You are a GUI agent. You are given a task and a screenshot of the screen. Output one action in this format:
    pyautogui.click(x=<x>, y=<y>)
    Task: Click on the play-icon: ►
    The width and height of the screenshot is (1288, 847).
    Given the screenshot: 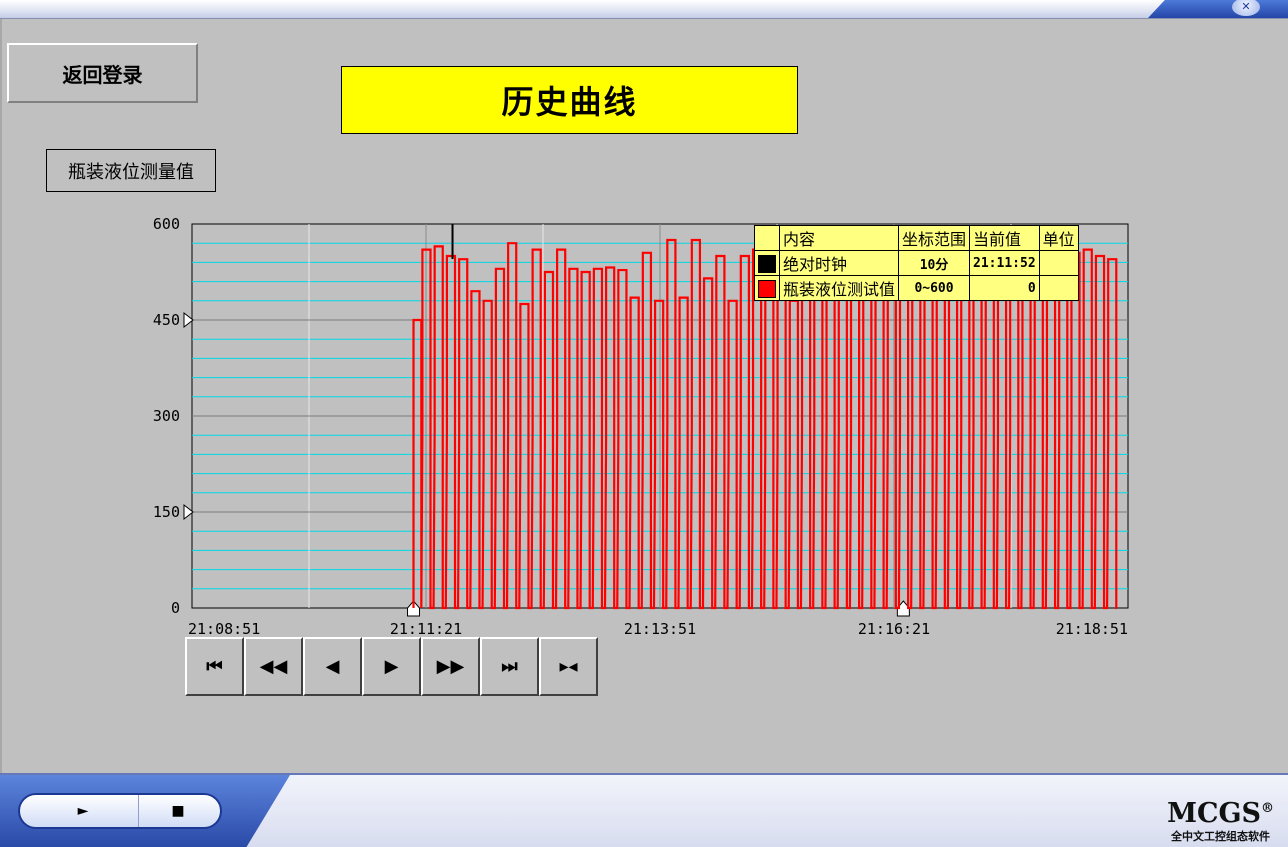 What is the action you would take?
    pyautogui.click(x=83, y=811)
    